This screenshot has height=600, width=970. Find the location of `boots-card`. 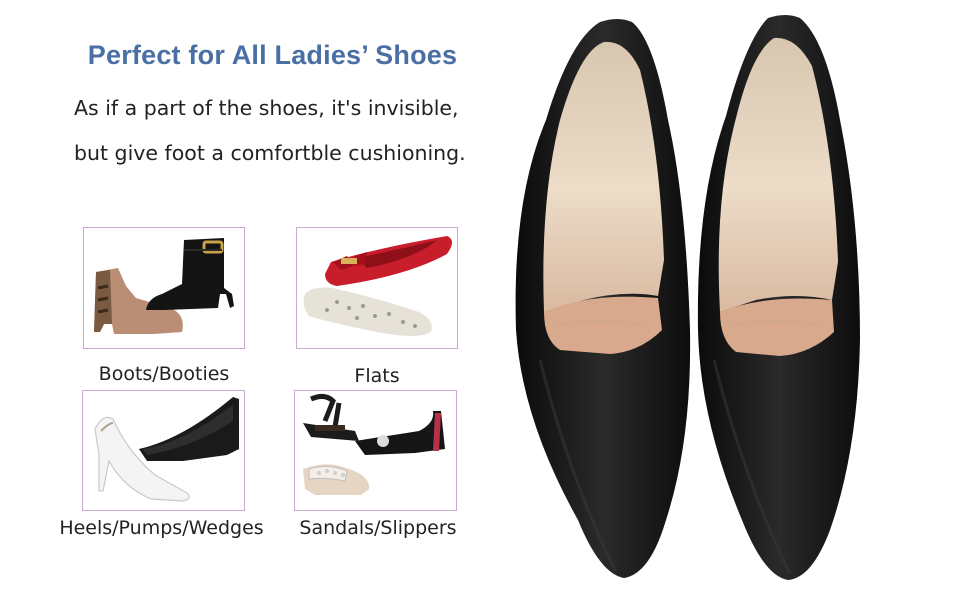

boots-card is located at coordinates (164, 288).